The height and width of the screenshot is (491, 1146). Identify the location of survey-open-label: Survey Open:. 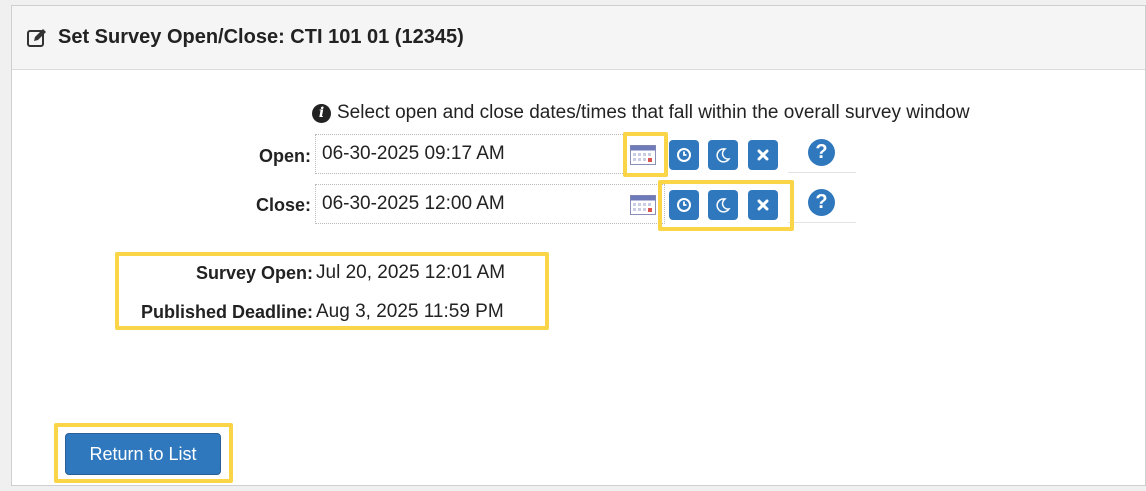
(254, 273).